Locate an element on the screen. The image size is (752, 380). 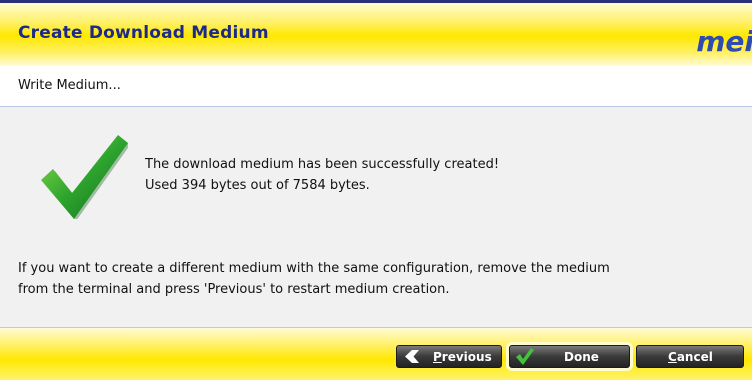
mei-logo: mei is located at coordinates (724, 41).